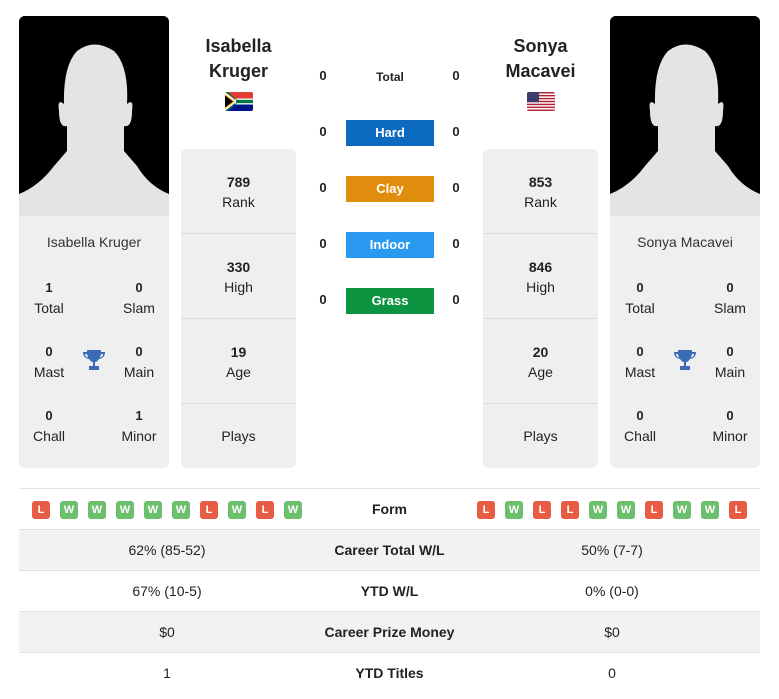 Image resolution: width=779 pixels, height=699 pixels. What do you see at coordinates (238, 436) in the screenshot?
I see `left-plays: Plays` at bounding box center [238, 436].